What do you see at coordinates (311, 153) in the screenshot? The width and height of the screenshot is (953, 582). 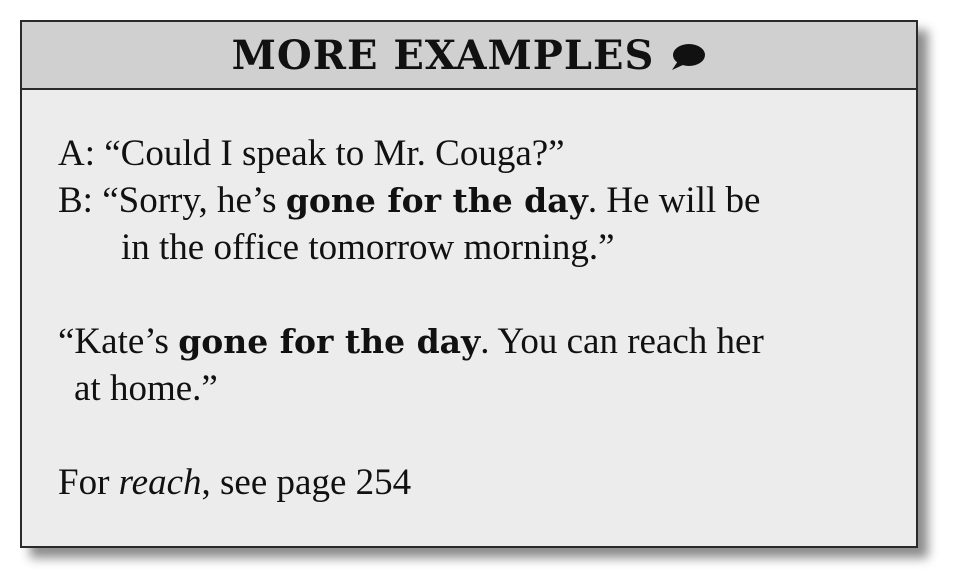 I see `dialogue-line-a-text: A: “Could I speak to Mr. Couga?”` at bounding box center [311, 153].